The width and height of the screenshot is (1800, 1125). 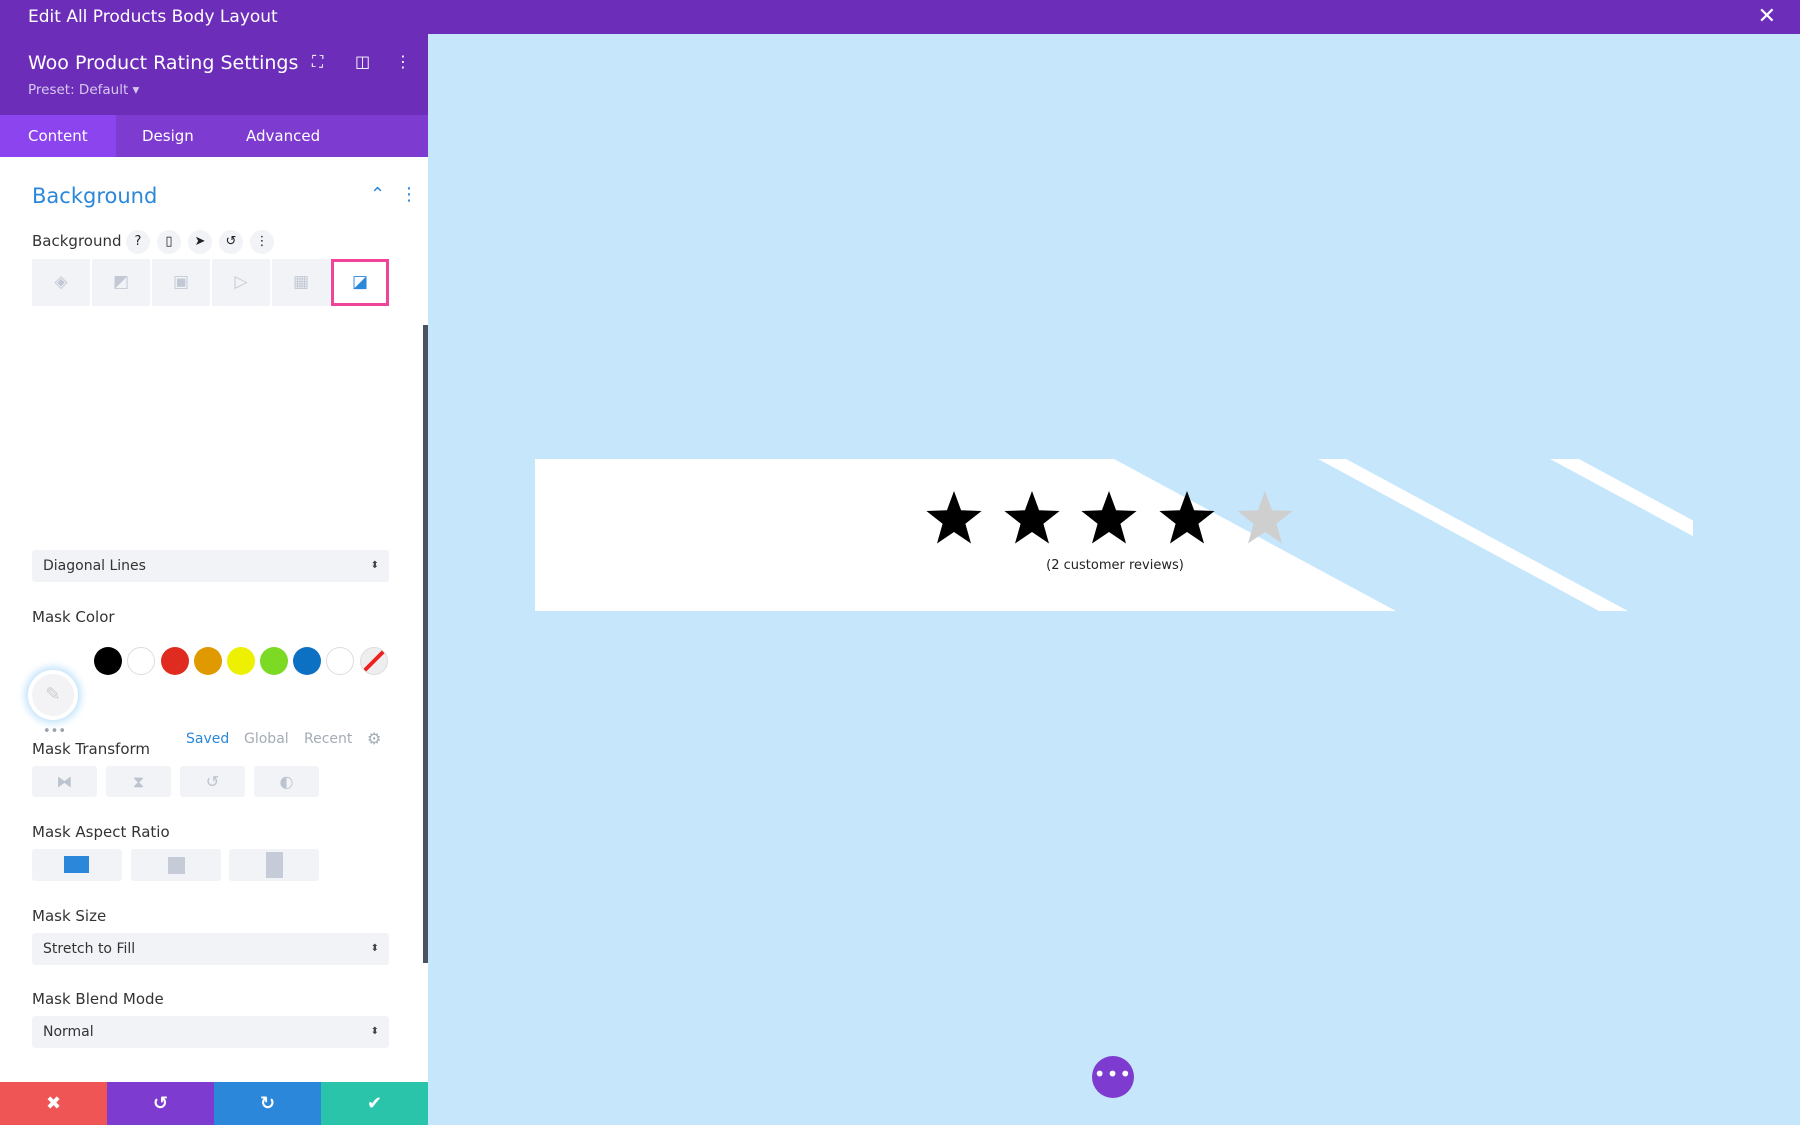 I want to click on reviews-link: (2 customer reviews), so click(x=1115, y=565).